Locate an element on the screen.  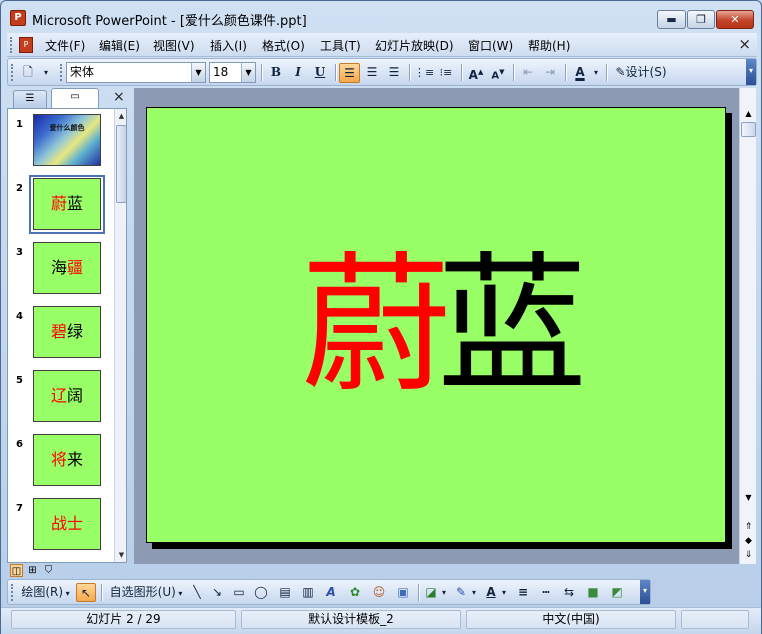
powerpoint-icon: P is located at coordinates (18, 18).